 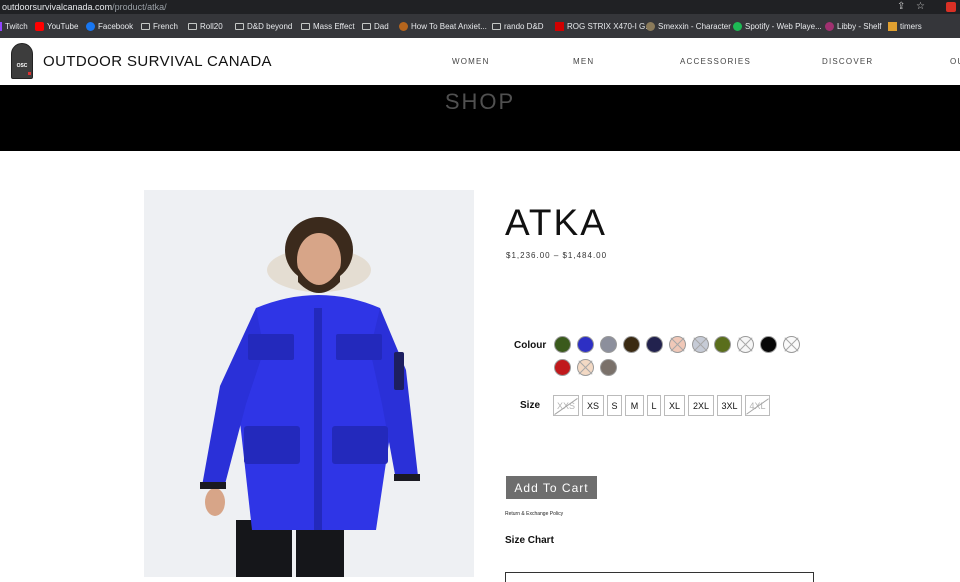 I want to click on bookmark-timers: timers, so click(x=905, y=26).